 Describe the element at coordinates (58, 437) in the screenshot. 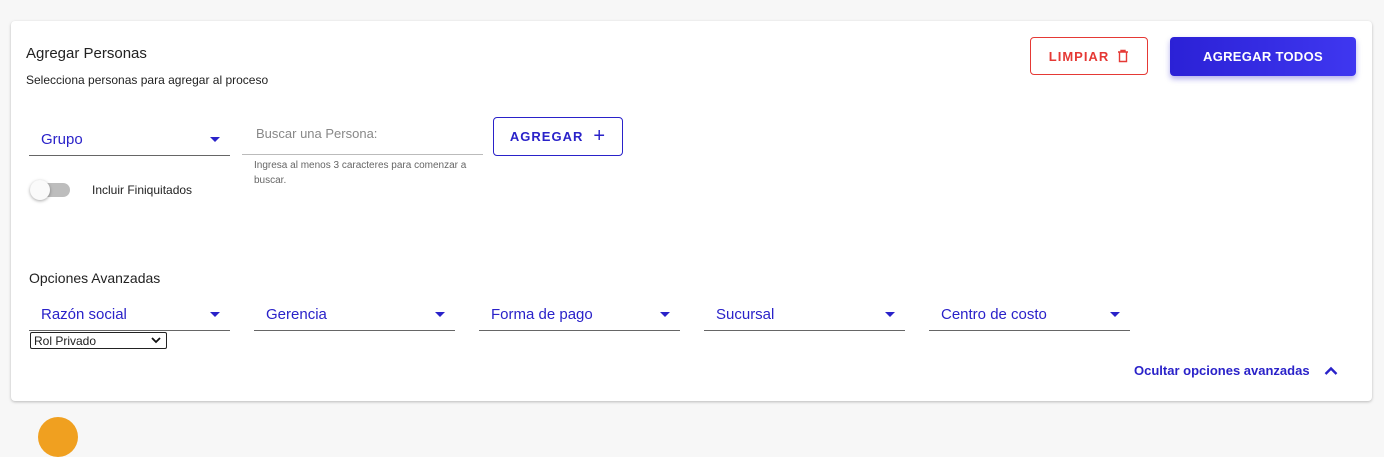

I see `avatar` at that location.